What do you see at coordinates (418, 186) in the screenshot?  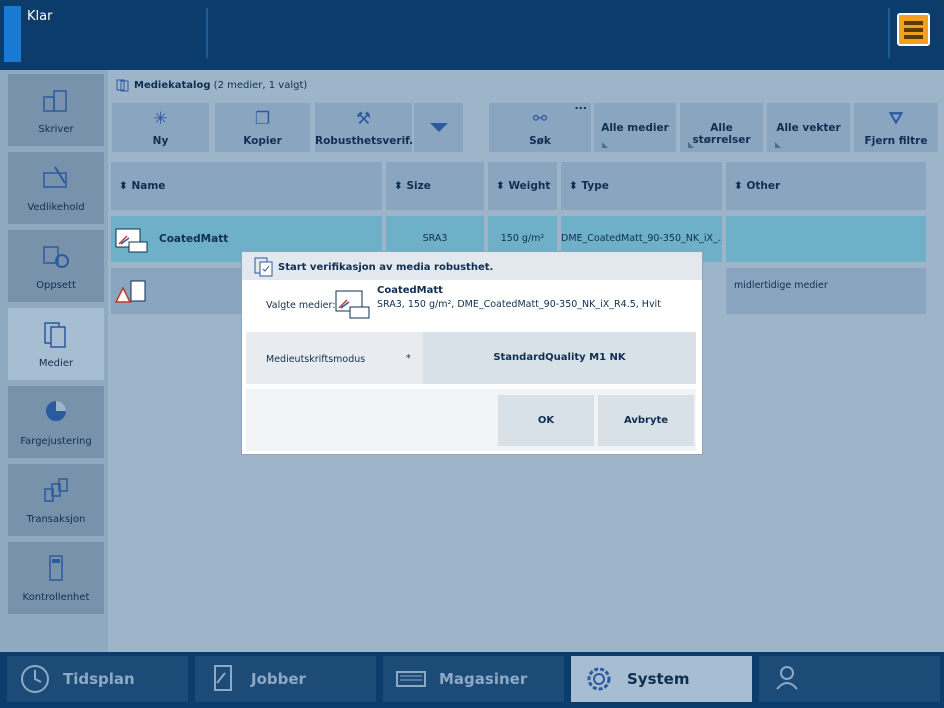 I see `column-header-label: Size` at bounding box center [418, 186].